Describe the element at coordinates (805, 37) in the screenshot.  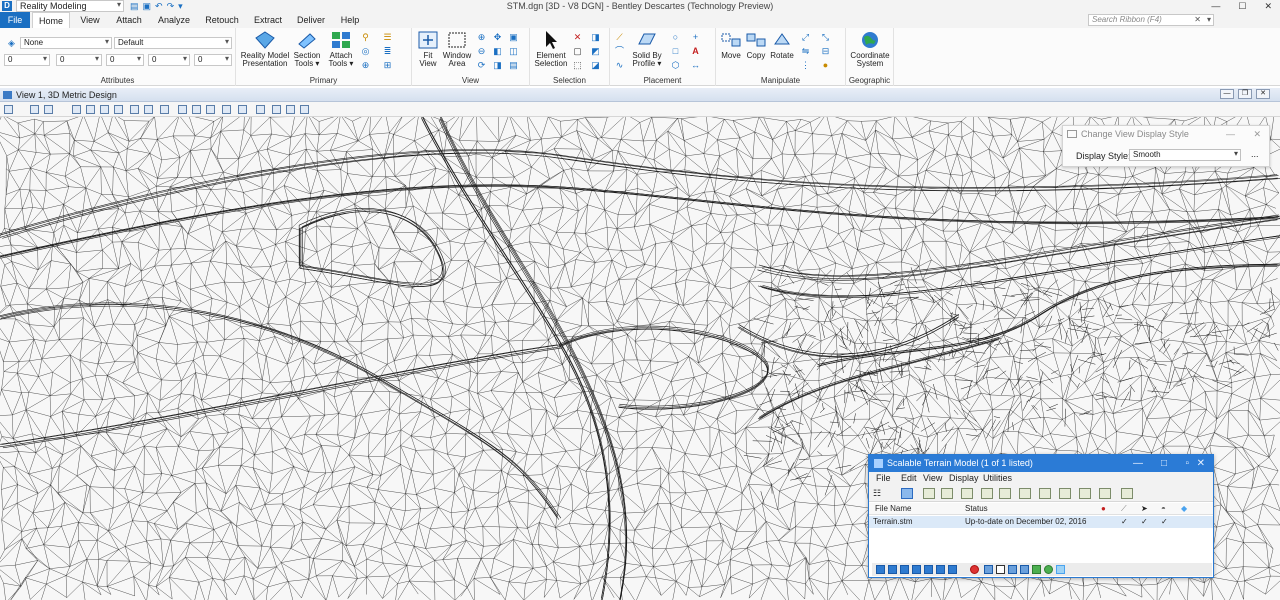
I see `scale-icon: ⤢` at that location.